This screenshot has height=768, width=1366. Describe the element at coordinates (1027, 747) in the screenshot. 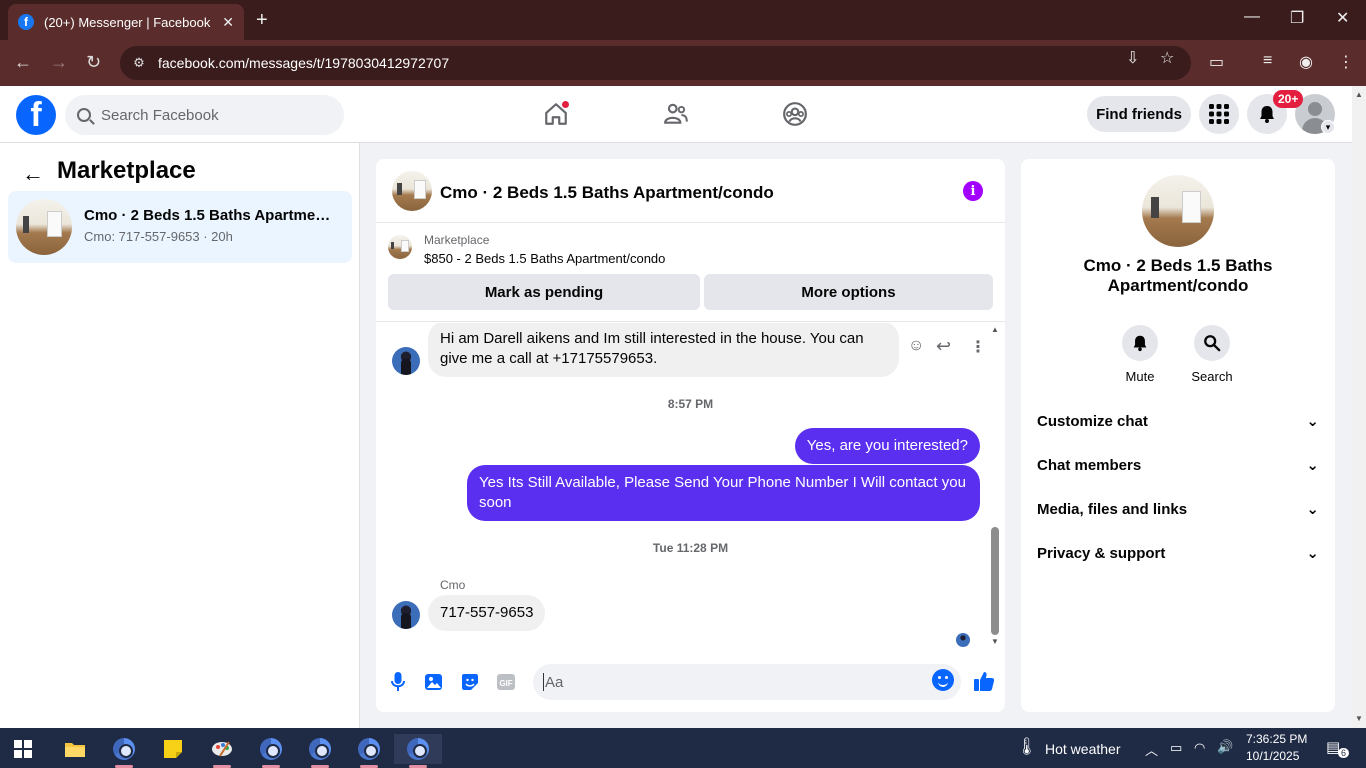

I see `thermometer-icon: 🌡` at that location.